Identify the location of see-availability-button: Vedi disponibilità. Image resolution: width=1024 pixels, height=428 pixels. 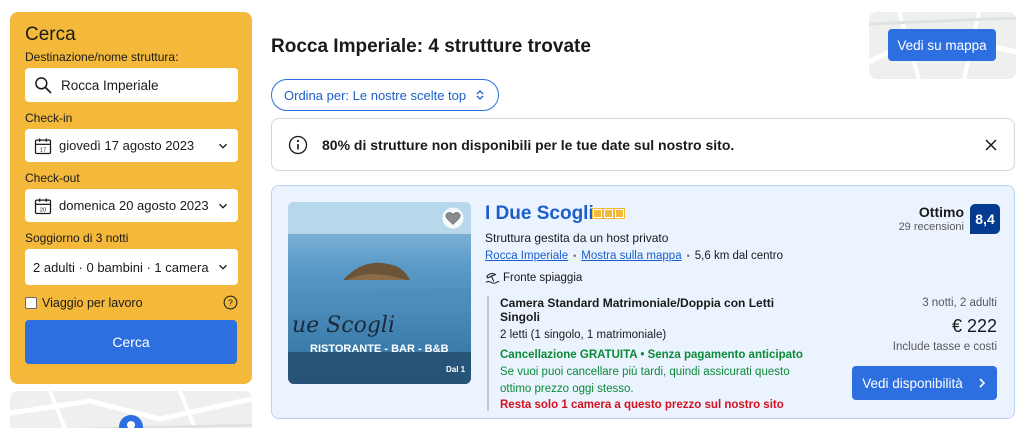
(924, 383).